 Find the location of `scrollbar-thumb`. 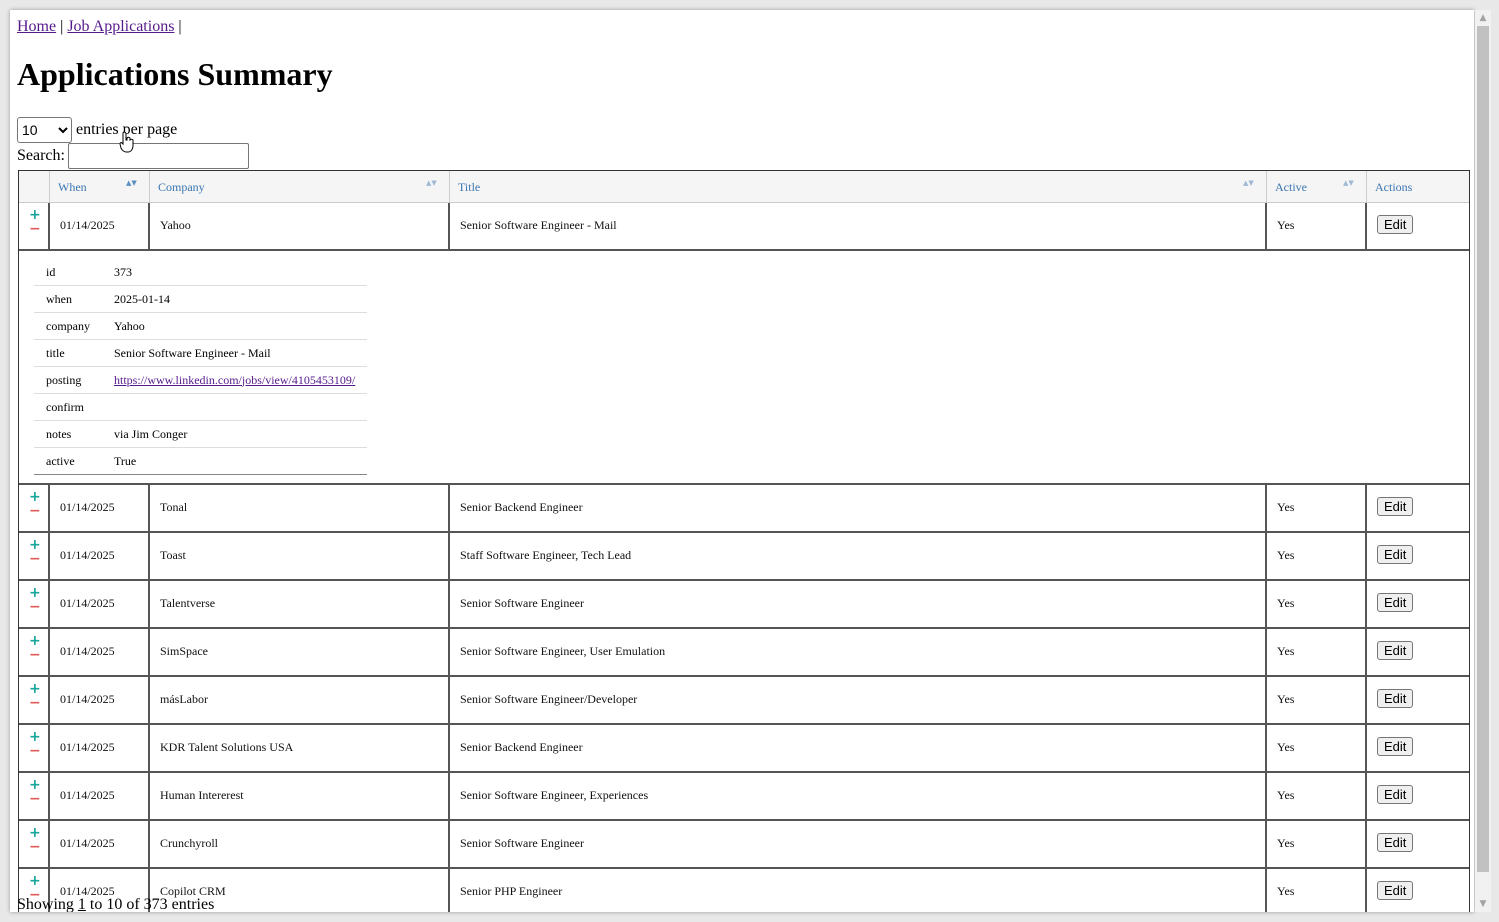

scrollbar-thumb is located at coordinates (1483, 449).